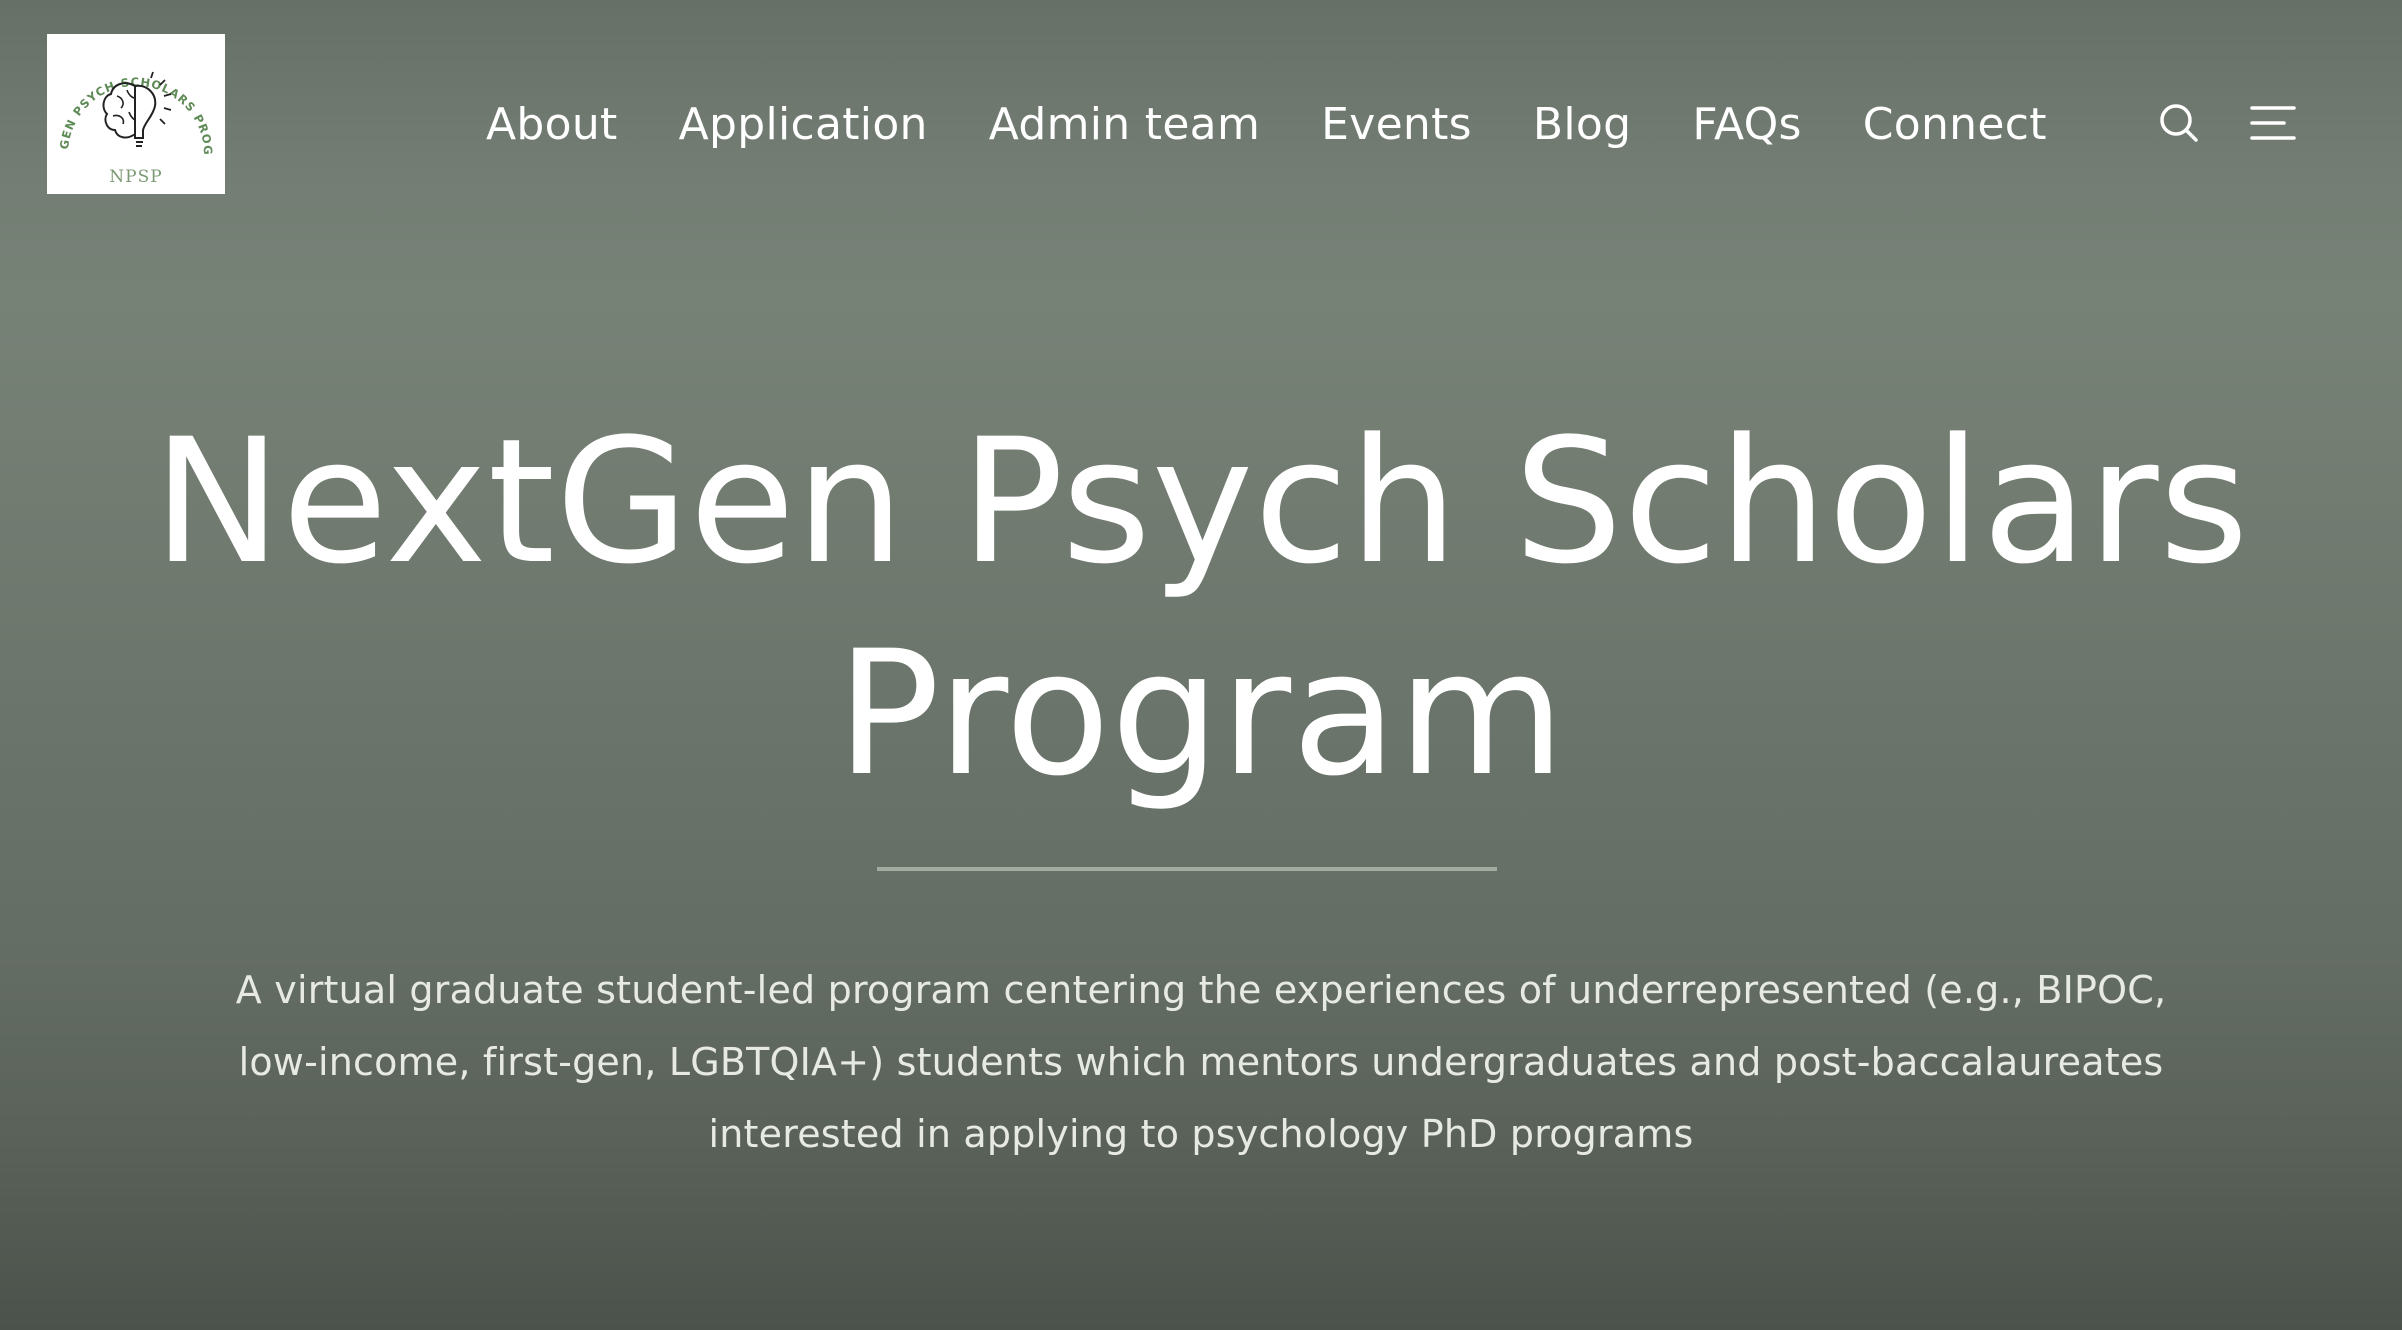 The width and height of the screenshot is (2402, 1330). I want to click on brain-lightbulb-icon: NEXTGEN PSYCH SCHOLARS PROGRAM NPSP, so click(131, 110).